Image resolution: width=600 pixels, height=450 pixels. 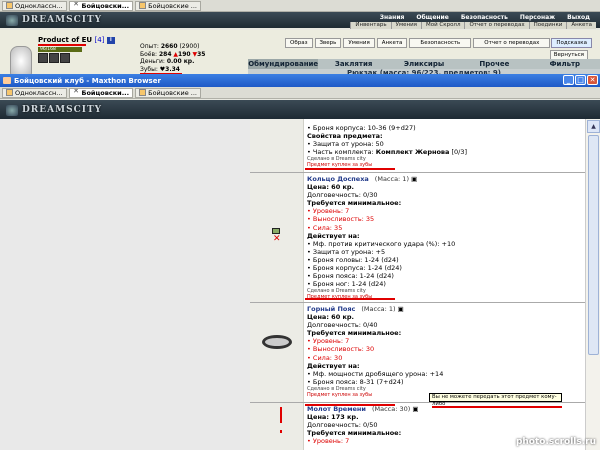 I want to click on nav-character: Персонаж, so click(x=537, y=17).